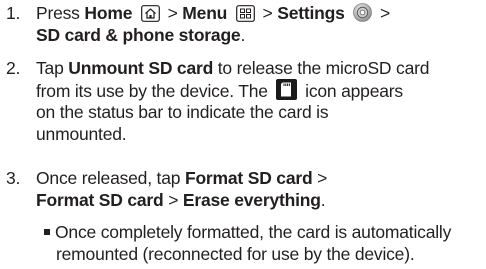  What do you see at coordinates (138, 35) in the screenshot?
I see `storage-settings-label: SD card & phone storage` at bounding box center [138, 35].